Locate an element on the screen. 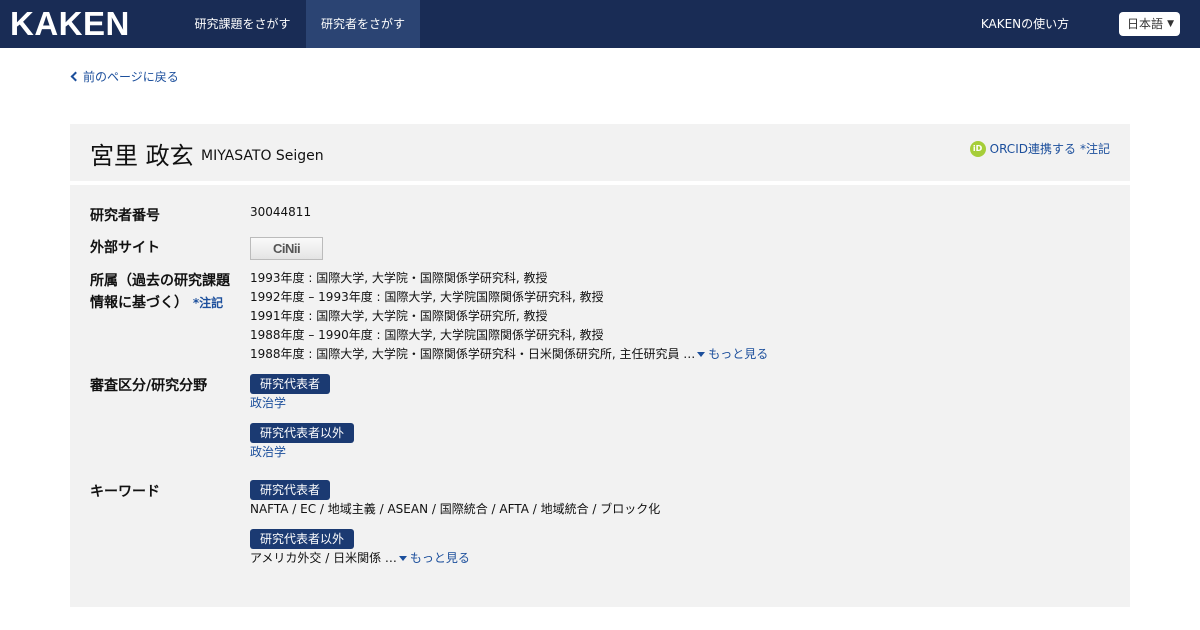 The image size is (1200, 630). researcher-name-ja: 宮里 政玄 is located at coordinates (142, 156).